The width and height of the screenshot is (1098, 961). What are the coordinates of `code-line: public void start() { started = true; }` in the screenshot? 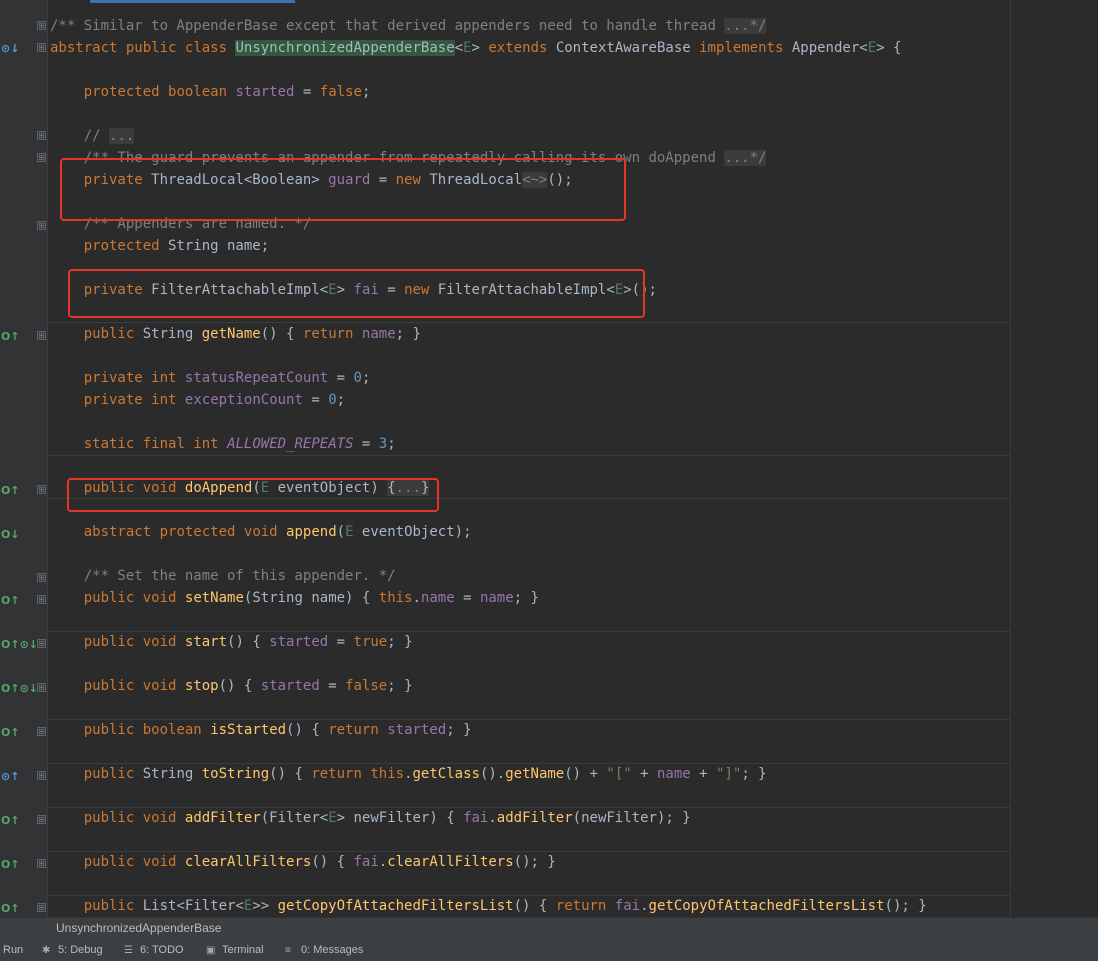 It's located at (505, 642).